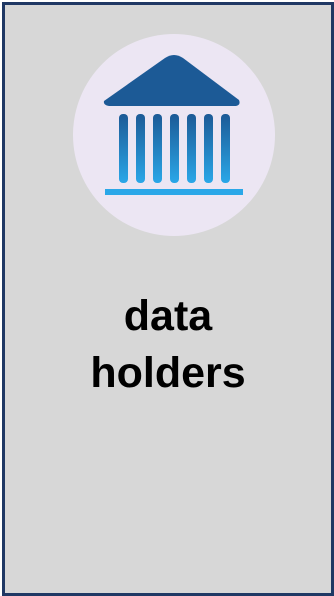  I want to click on base-bar, so click(174, 192).